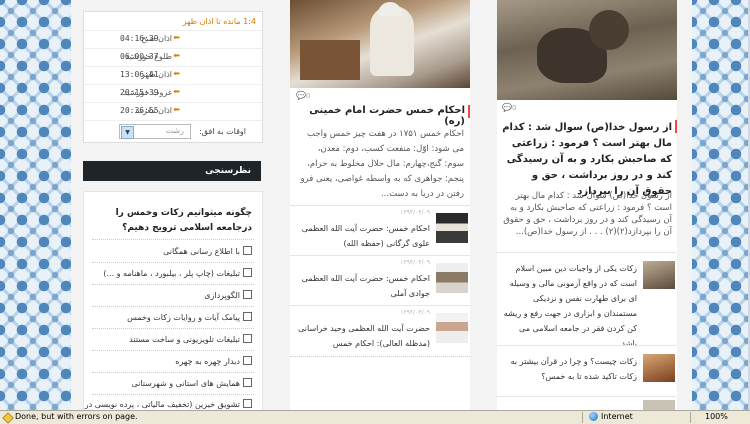  I want to click on remaining-time: 1:4 مانده تا, so click(236, 21).